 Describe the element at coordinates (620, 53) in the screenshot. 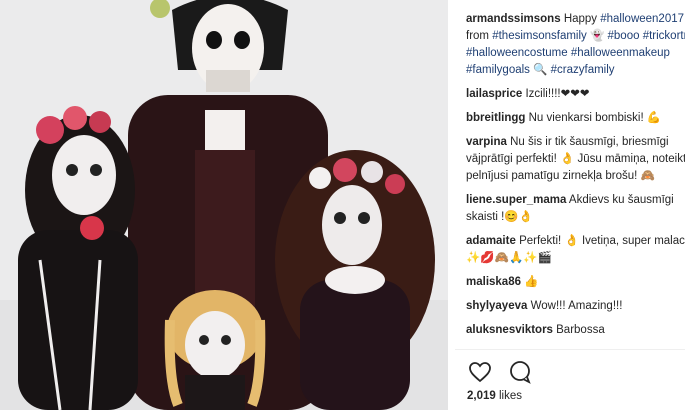

I see `hashtag-link: #halloweenmakeup` at that location.